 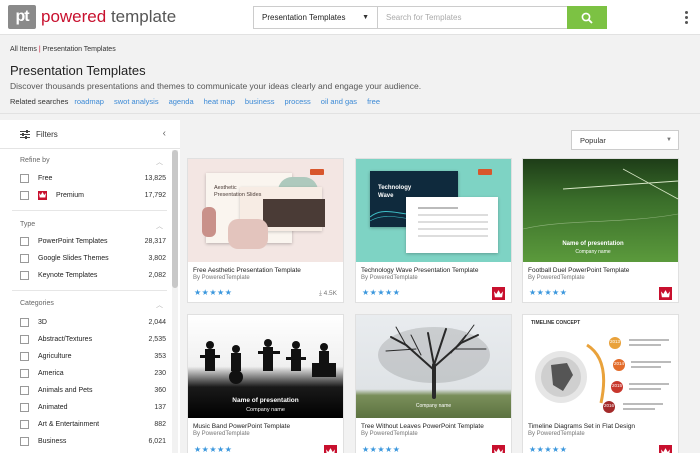 What do you see at coordinates (298, 101) in the screenshot?
I see `related-link: process` at bounding box center [298, 101].